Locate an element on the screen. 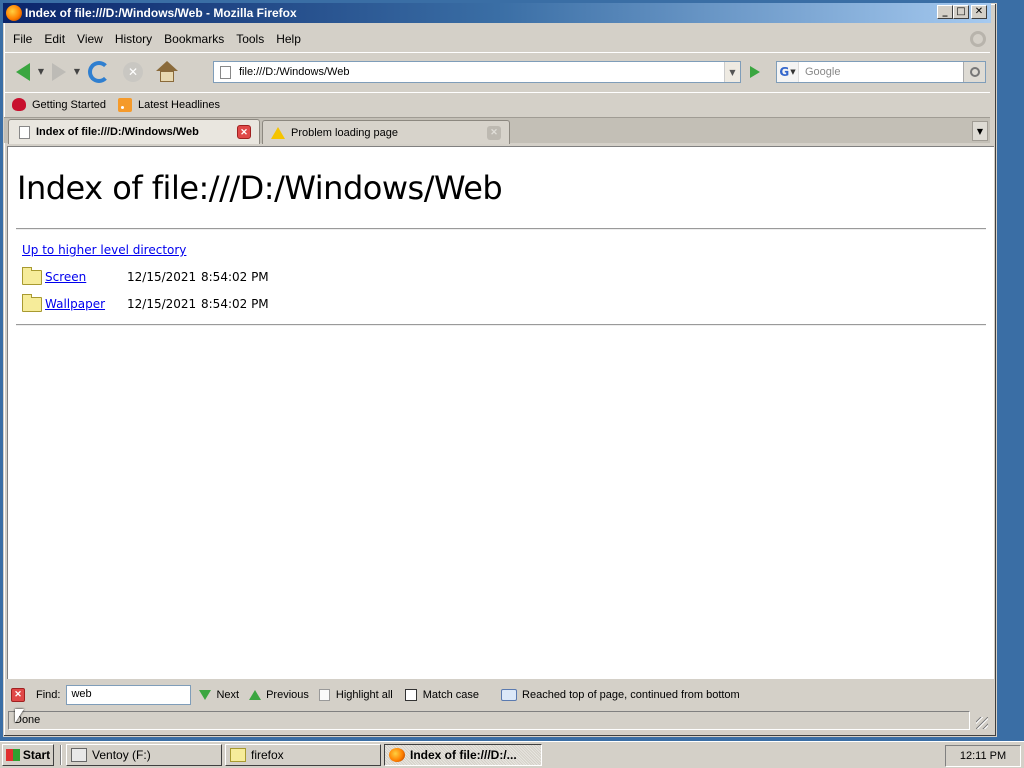 The image size is (1024, 768). menu-tools: Tools is located at coordinates (250, 39).